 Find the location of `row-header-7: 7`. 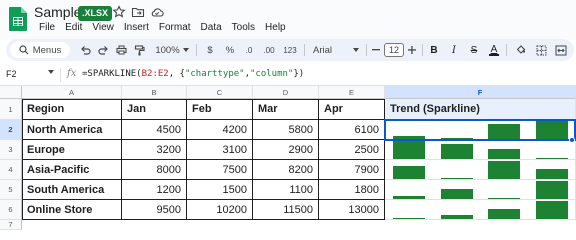

row-header-7: 7 is located at coordinates (11, 225).